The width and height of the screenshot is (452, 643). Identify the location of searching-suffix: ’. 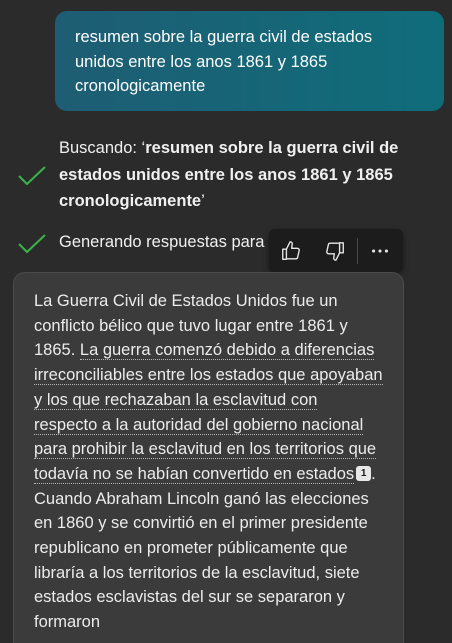
(203, 201).